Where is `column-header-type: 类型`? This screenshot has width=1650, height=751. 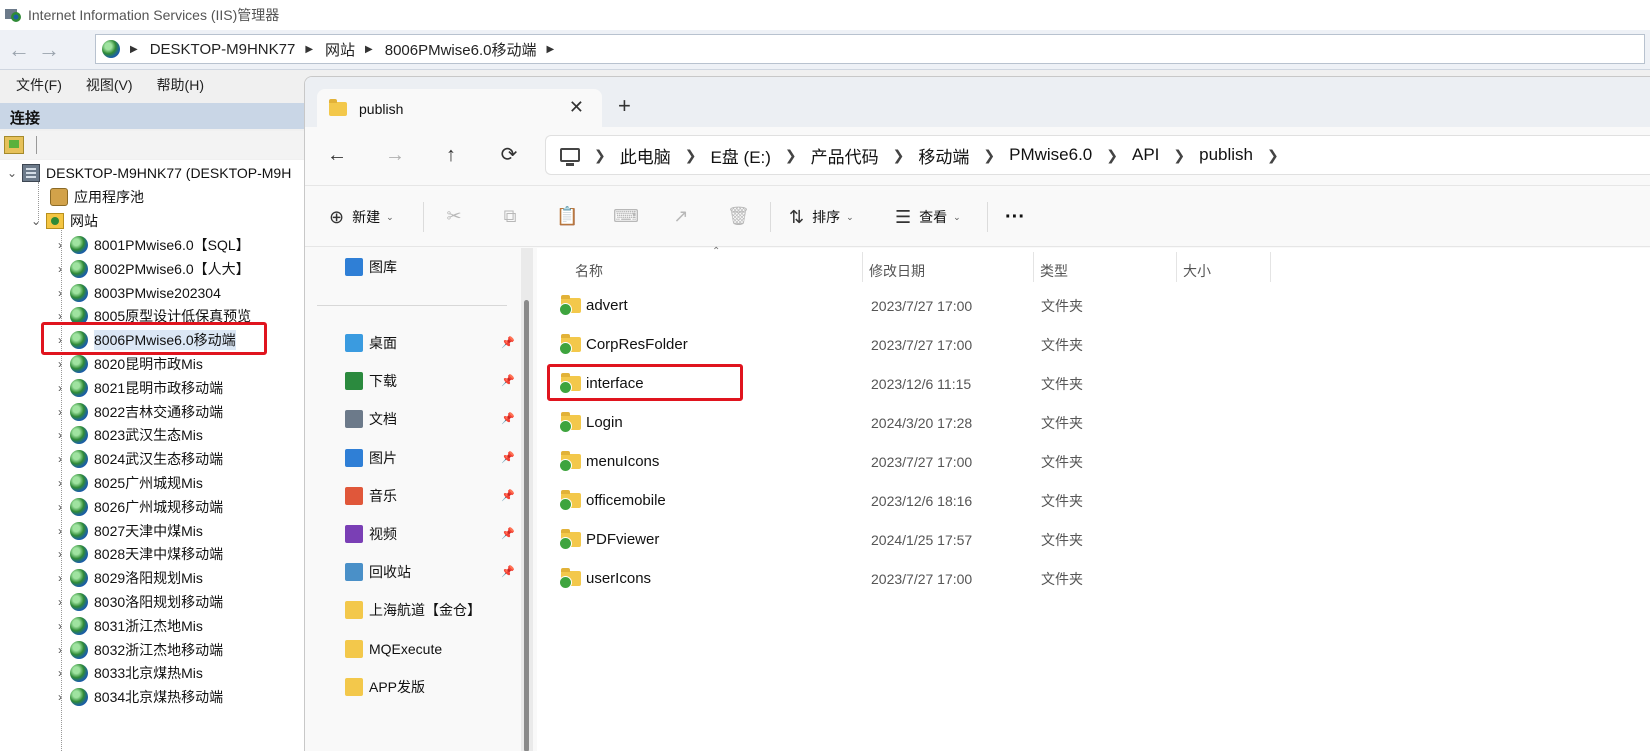 column-header-type: 类型 is located at coordinates (1054, 271).